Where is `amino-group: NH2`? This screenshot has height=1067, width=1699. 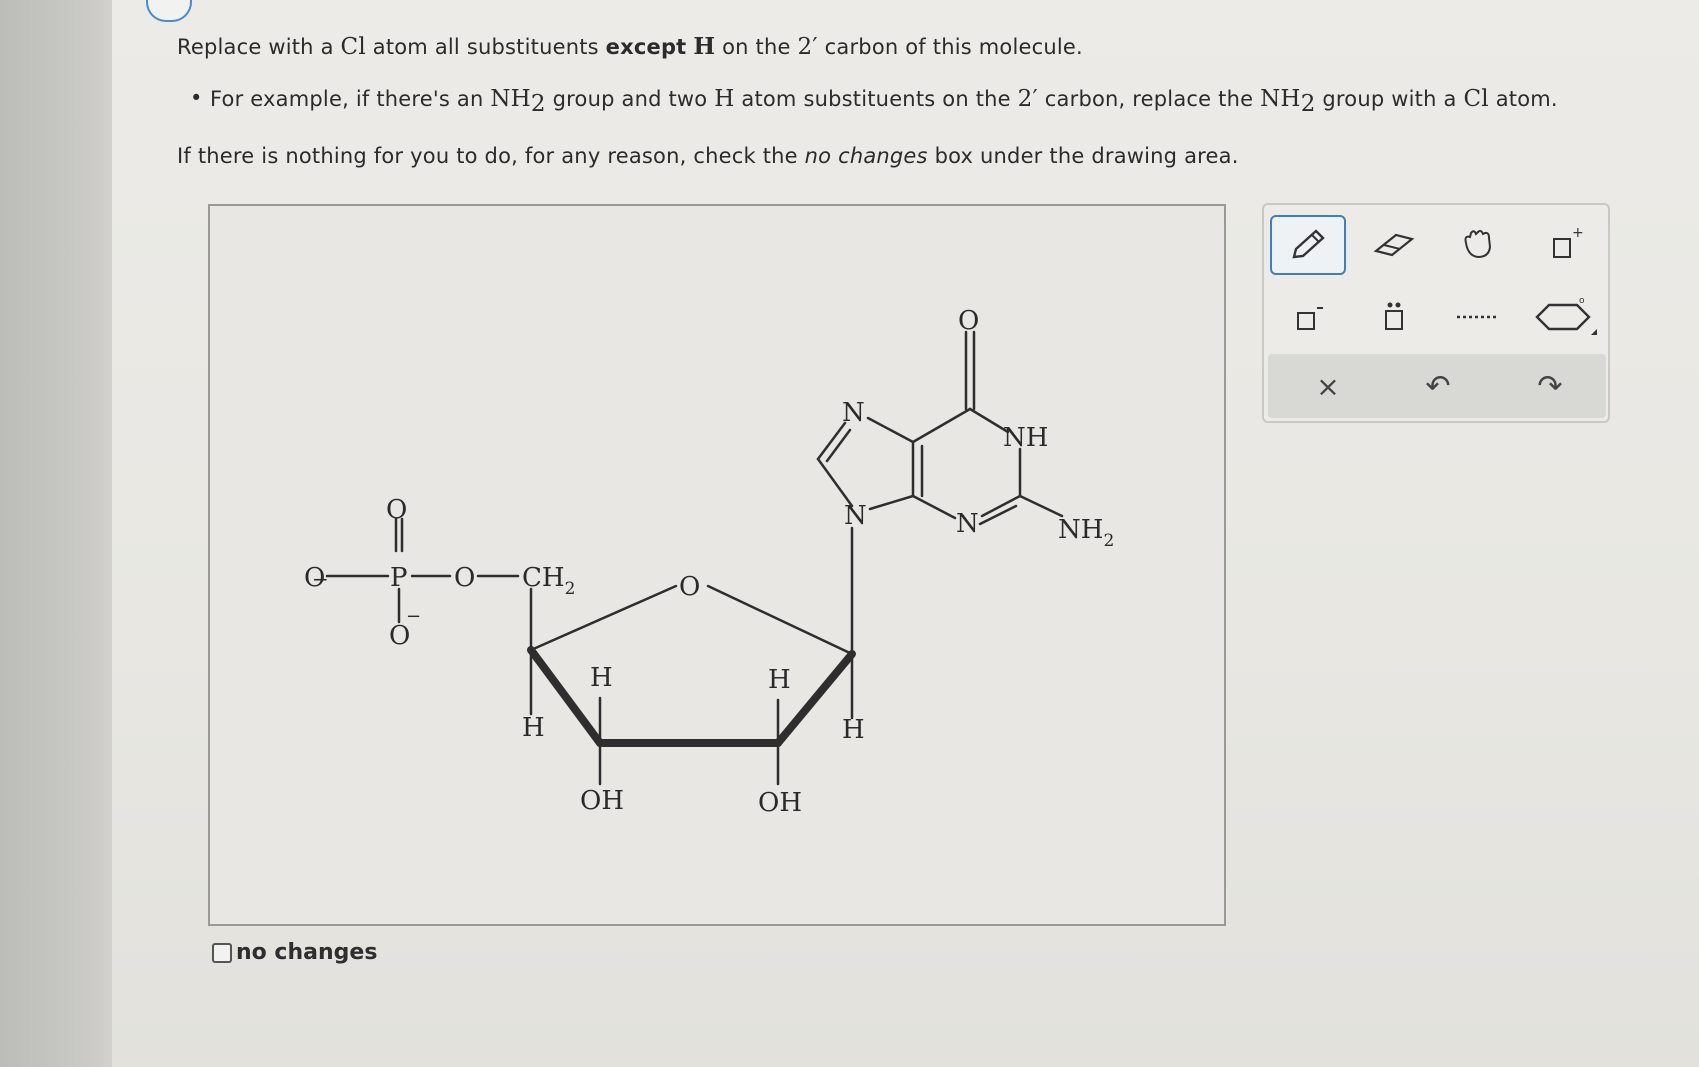
amino-group: NH2 is located at coordinates (1086, 533).